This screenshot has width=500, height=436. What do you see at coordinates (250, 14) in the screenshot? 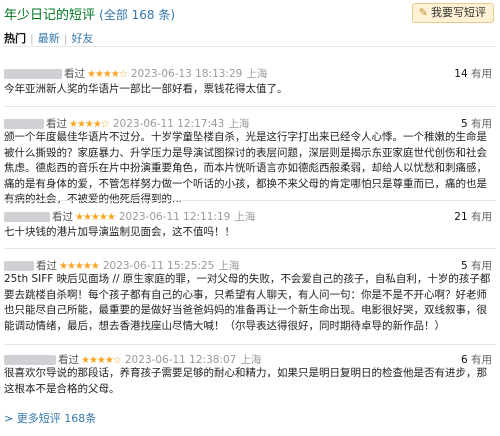
I see `page-header: 年少日记的短评 (全部 168 条) ✎ 我要写短评` at bounding box center [250, 14].